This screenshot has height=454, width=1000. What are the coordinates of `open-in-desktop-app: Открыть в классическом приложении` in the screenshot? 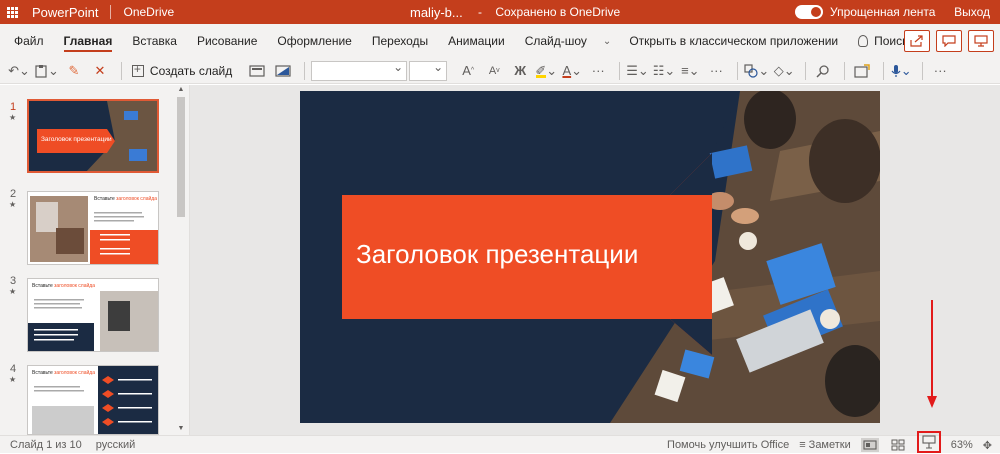 It's located at (733, 41).